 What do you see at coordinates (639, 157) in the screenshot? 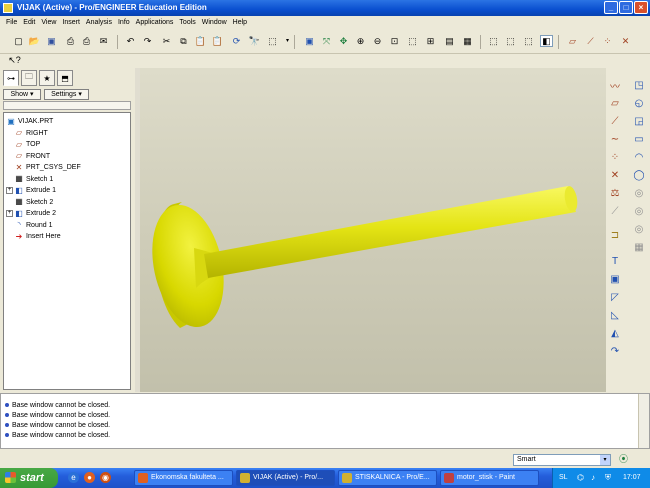
I see `boundary-blend-icon: ◠` at bounding box center [639, 157].